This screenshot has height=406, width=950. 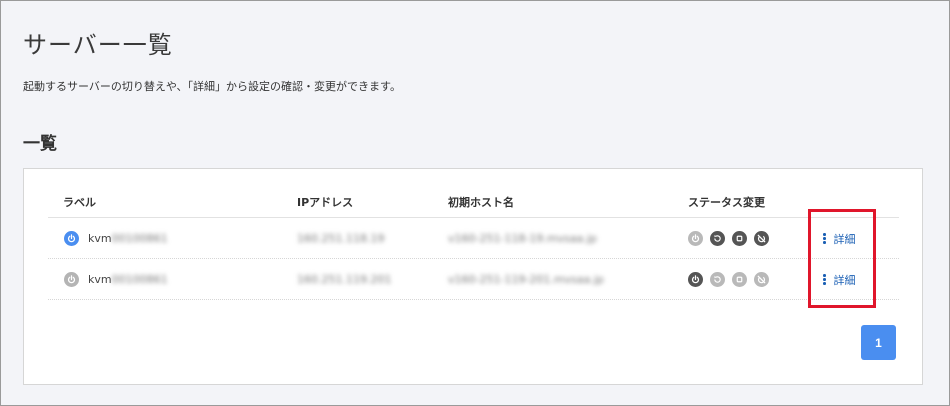 I want to click on page-description: 起動するサーバーの切り替えや、「詳細」から設定の確認・変更ができます。, so click(x=212, y=86).